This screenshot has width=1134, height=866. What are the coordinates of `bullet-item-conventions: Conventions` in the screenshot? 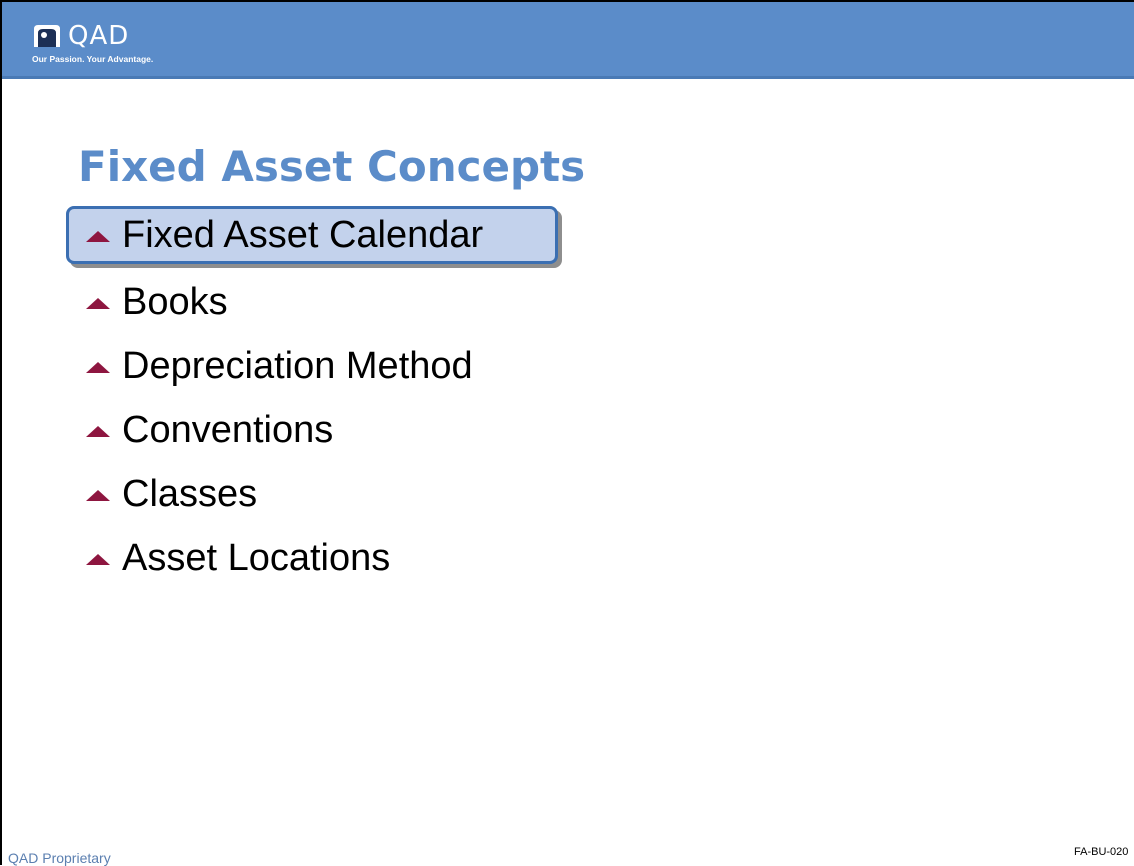 It's located at (312, 430).